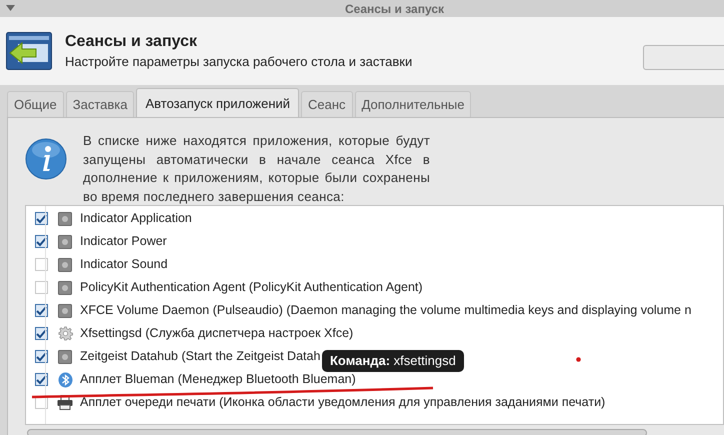  I want to click on printer-icon, so click(65, 402).